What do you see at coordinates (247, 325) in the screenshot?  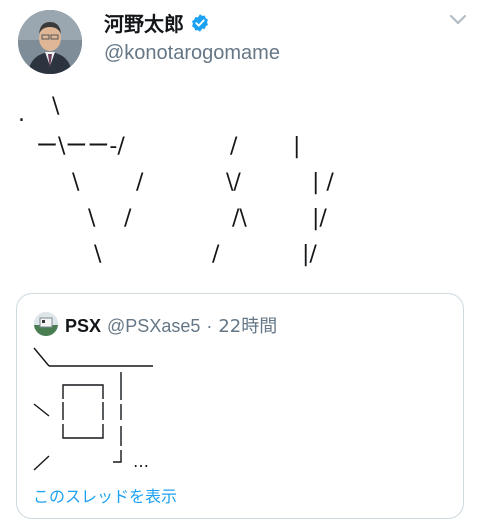 I see `quoted-timestamp: 22時間` at bounding box center [247, 325].